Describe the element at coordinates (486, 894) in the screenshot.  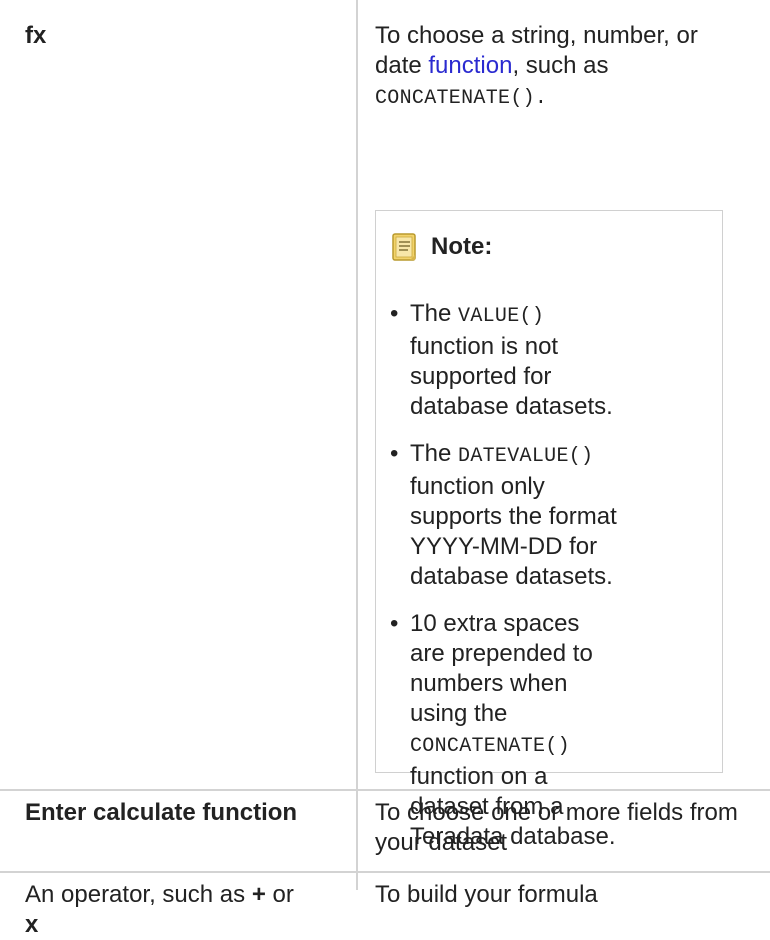
I see `operator-description: To build your formula` at that location.